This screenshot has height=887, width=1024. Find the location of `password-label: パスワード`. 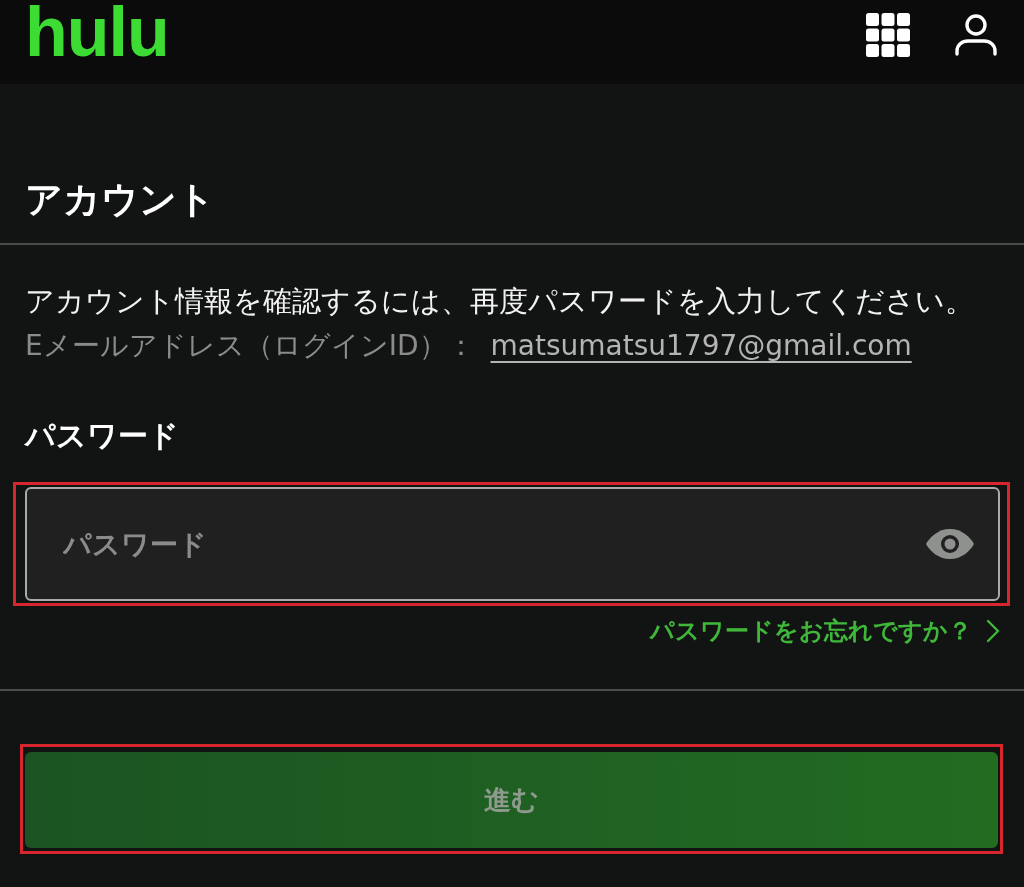

password-label: パスワード is located at coordinates (102, 436).